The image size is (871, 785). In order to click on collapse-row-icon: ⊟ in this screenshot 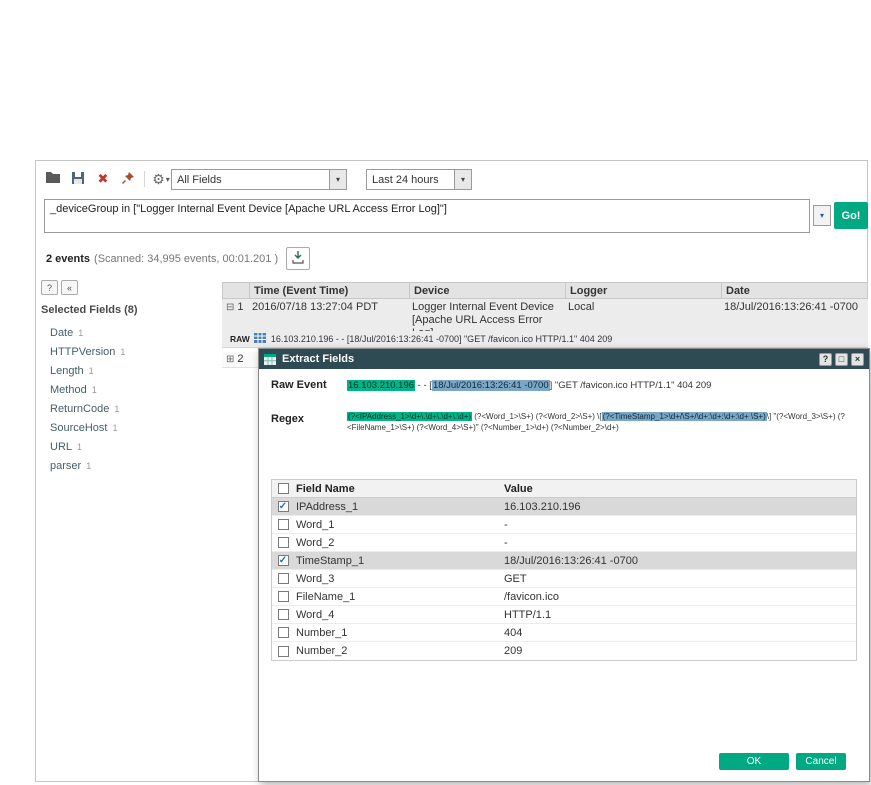, I will do `click(230, 307)`.